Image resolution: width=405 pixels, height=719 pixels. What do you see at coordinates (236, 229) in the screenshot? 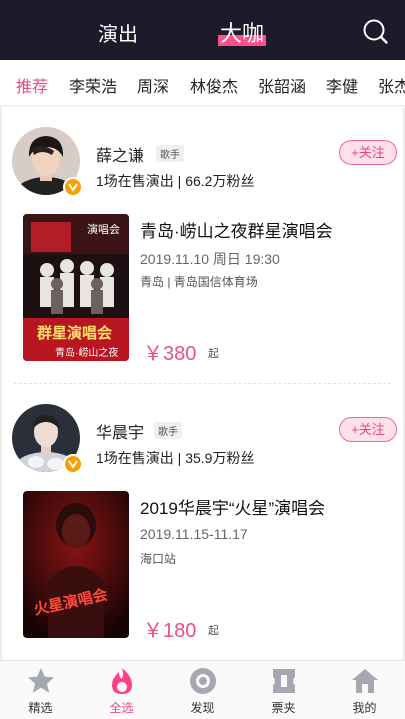
I see `show-title: 青岛·崂山之夜群星演唱会` at bounding box center [236, 229].